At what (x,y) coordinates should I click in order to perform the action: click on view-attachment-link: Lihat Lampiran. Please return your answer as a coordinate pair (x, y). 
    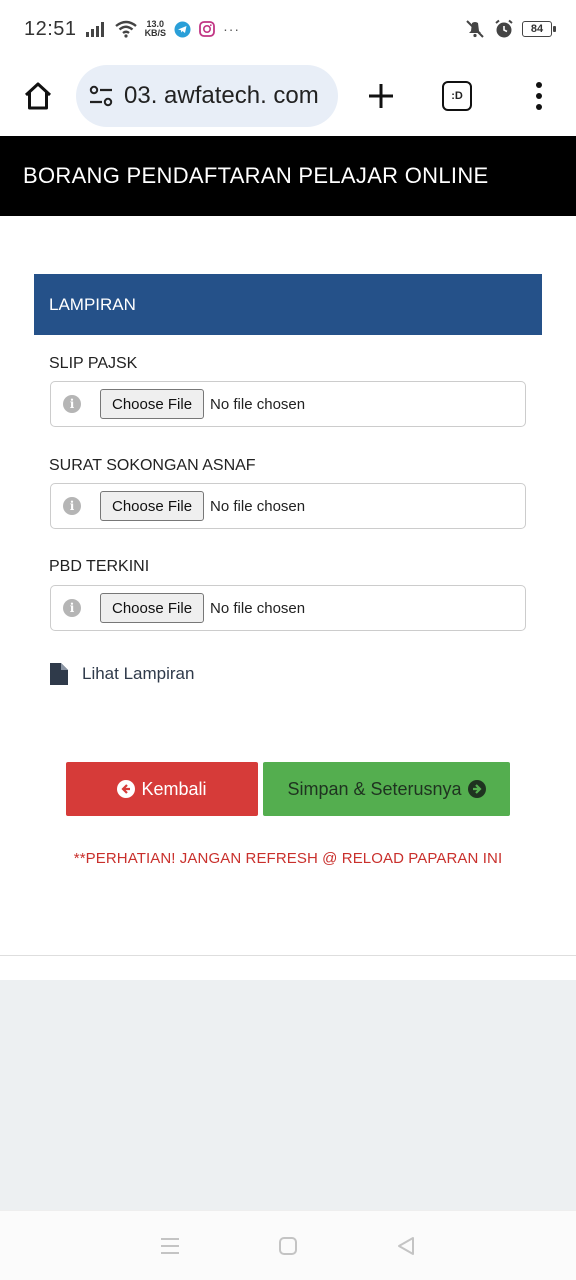
    Looking at the image, I should click on (122, 674).